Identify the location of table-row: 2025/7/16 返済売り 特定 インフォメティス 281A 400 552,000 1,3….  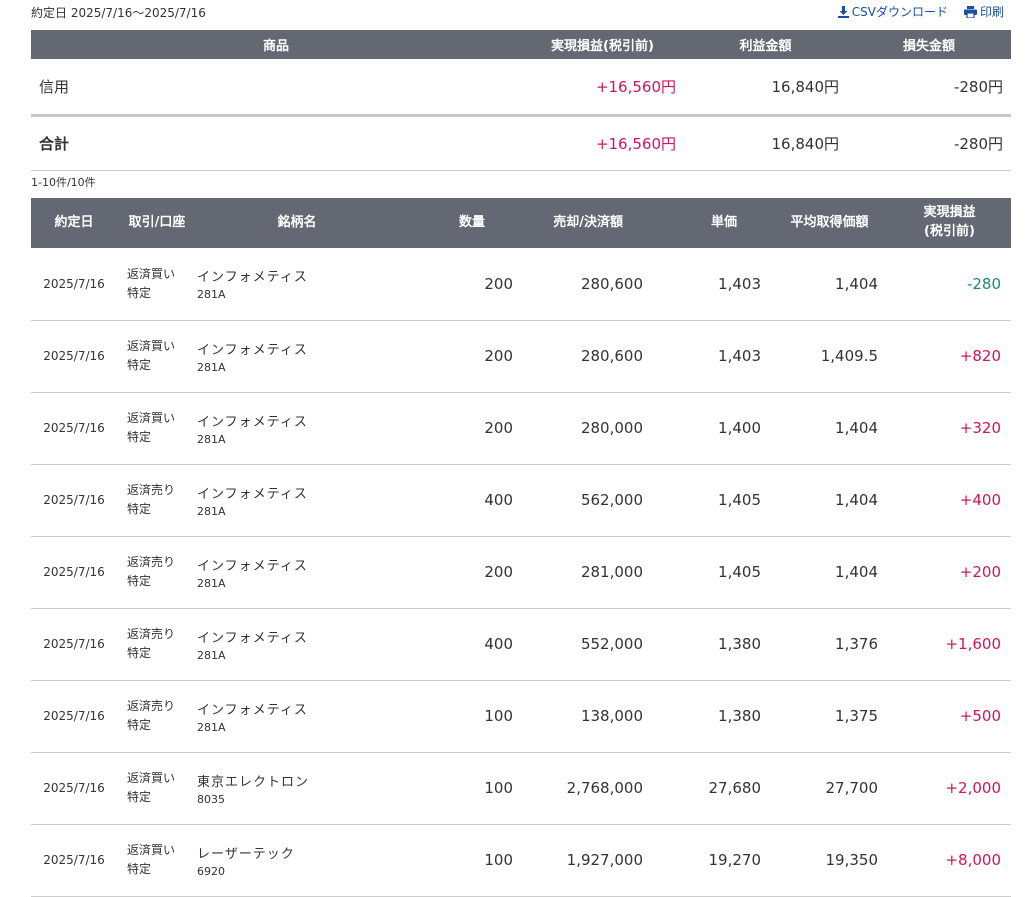
(521, 644).